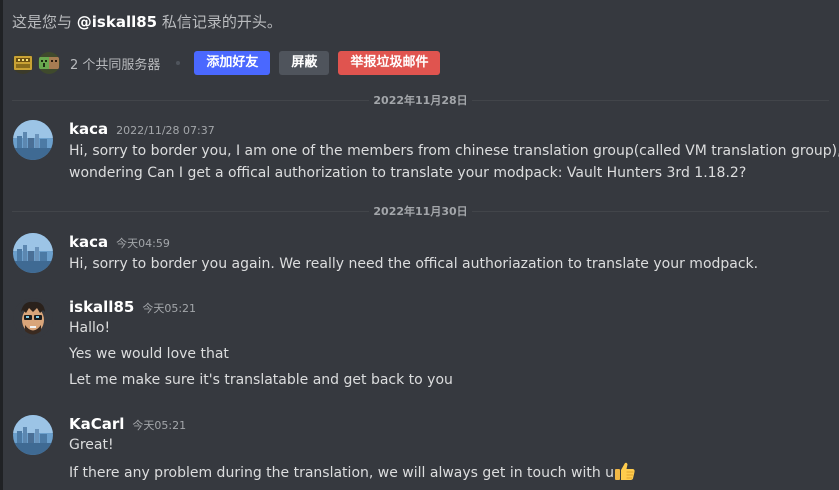 Image resolution: width=839 pixels, height=490 pixels. I want to click on date-divider: 2022年11月30日, so click(421, 211).